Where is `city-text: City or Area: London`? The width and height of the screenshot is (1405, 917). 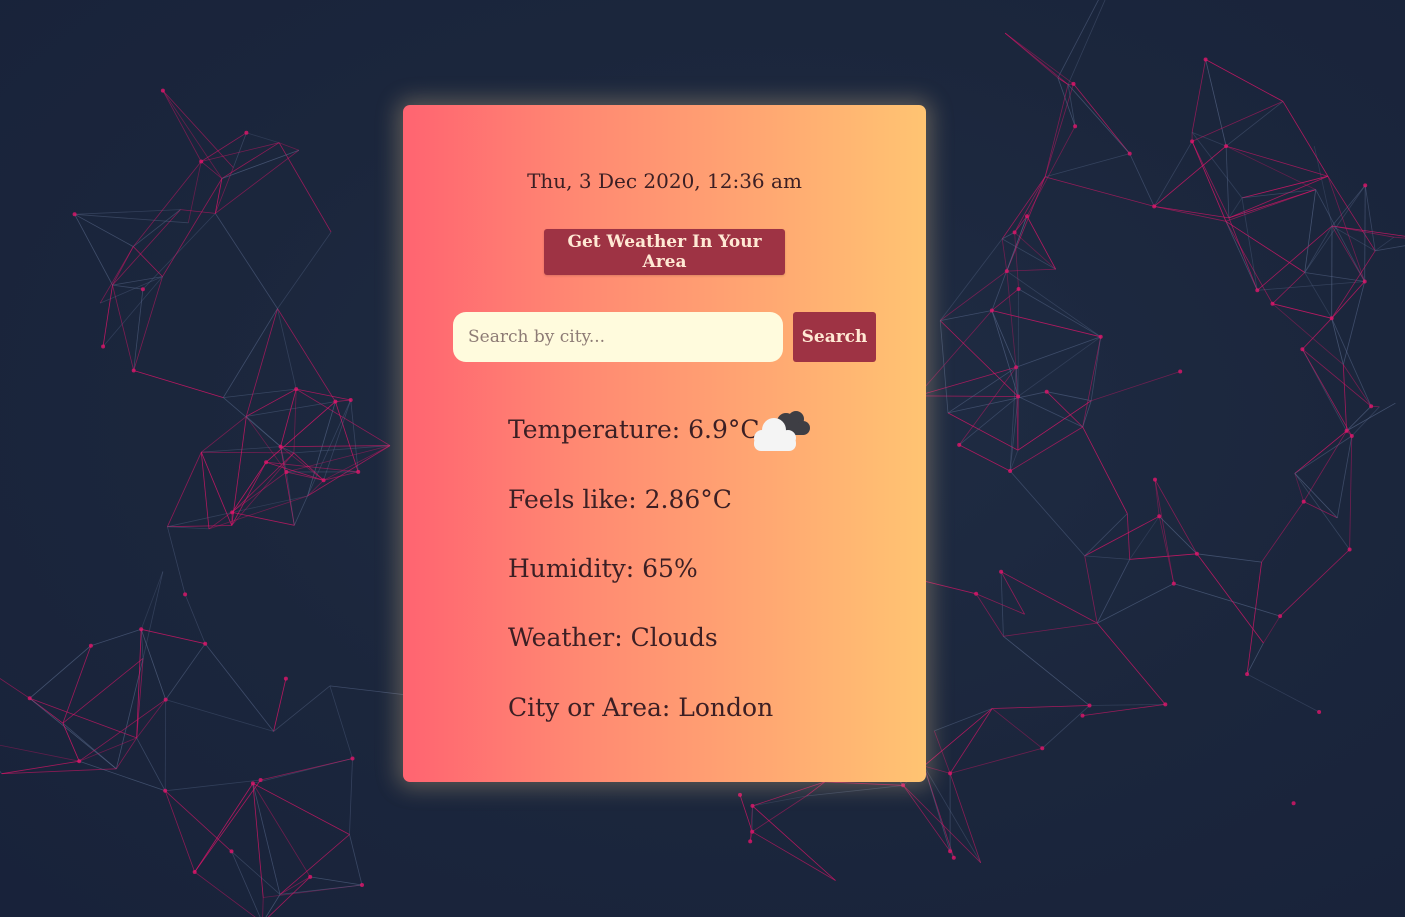 city-text: City or Area: London is located at coordinates (641, 707).